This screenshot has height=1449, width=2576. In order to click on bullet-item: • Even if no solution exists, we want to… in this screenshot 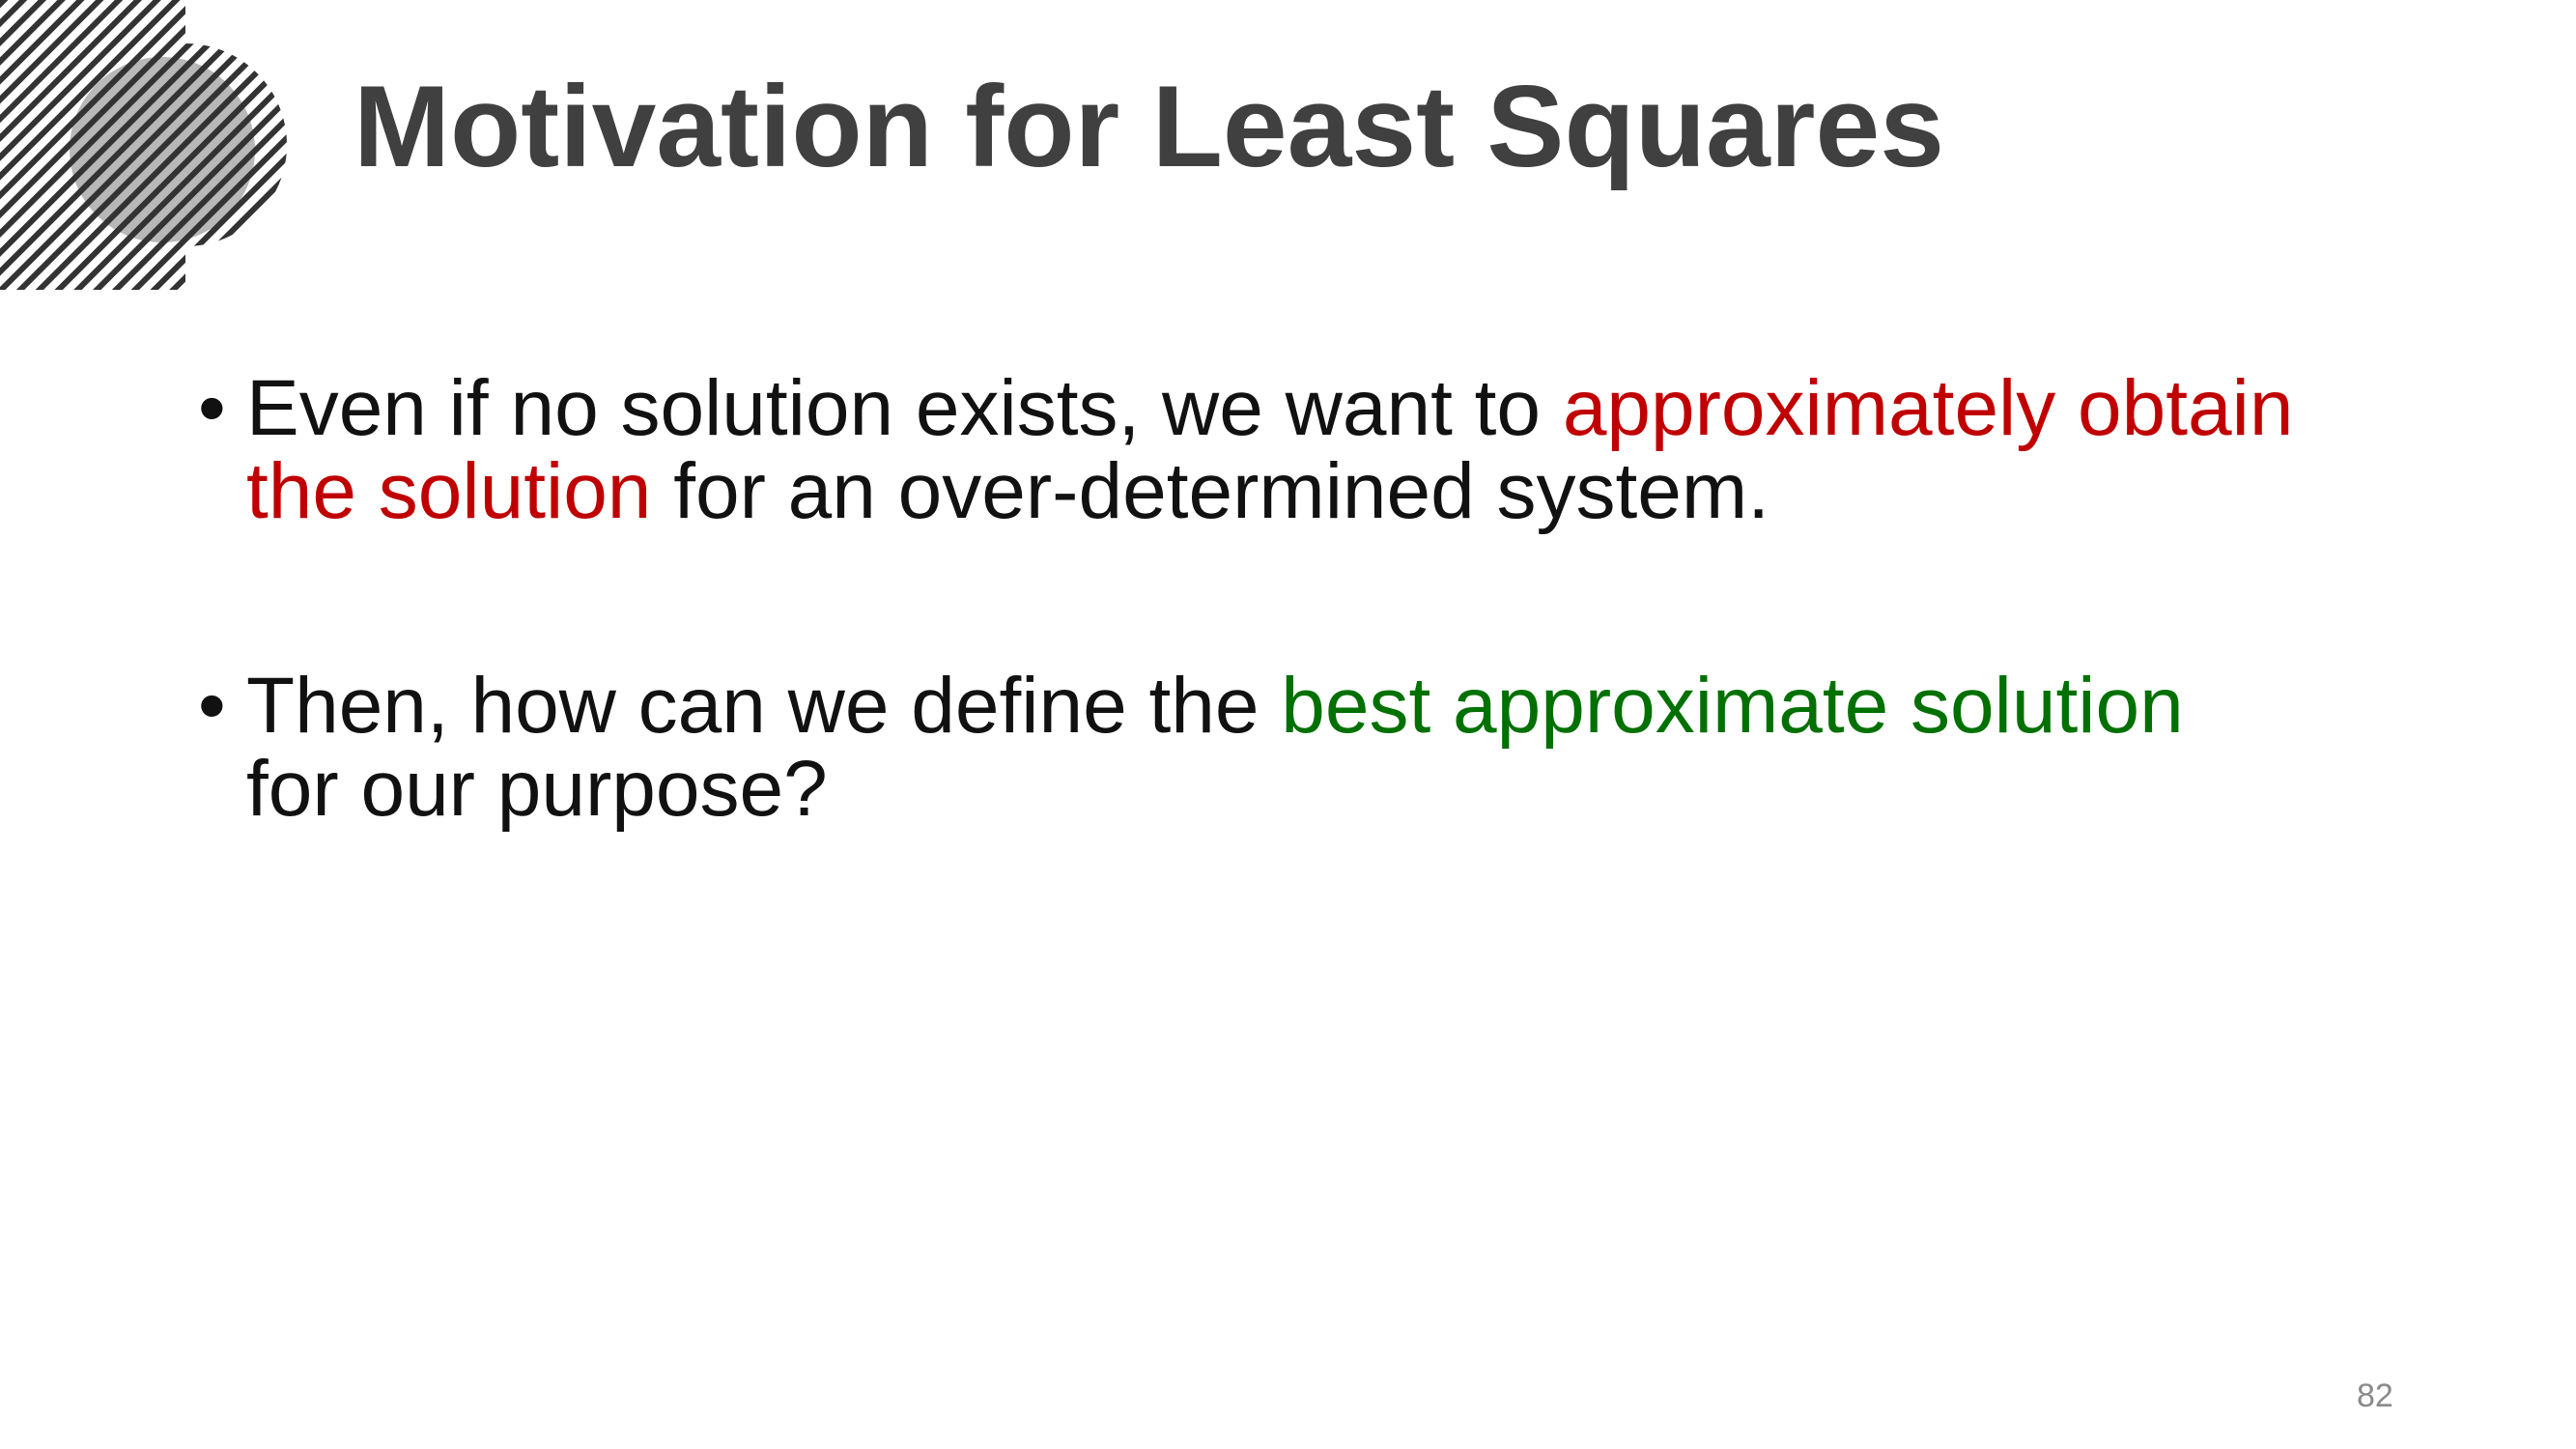, I will do `click(1309, 450)`.